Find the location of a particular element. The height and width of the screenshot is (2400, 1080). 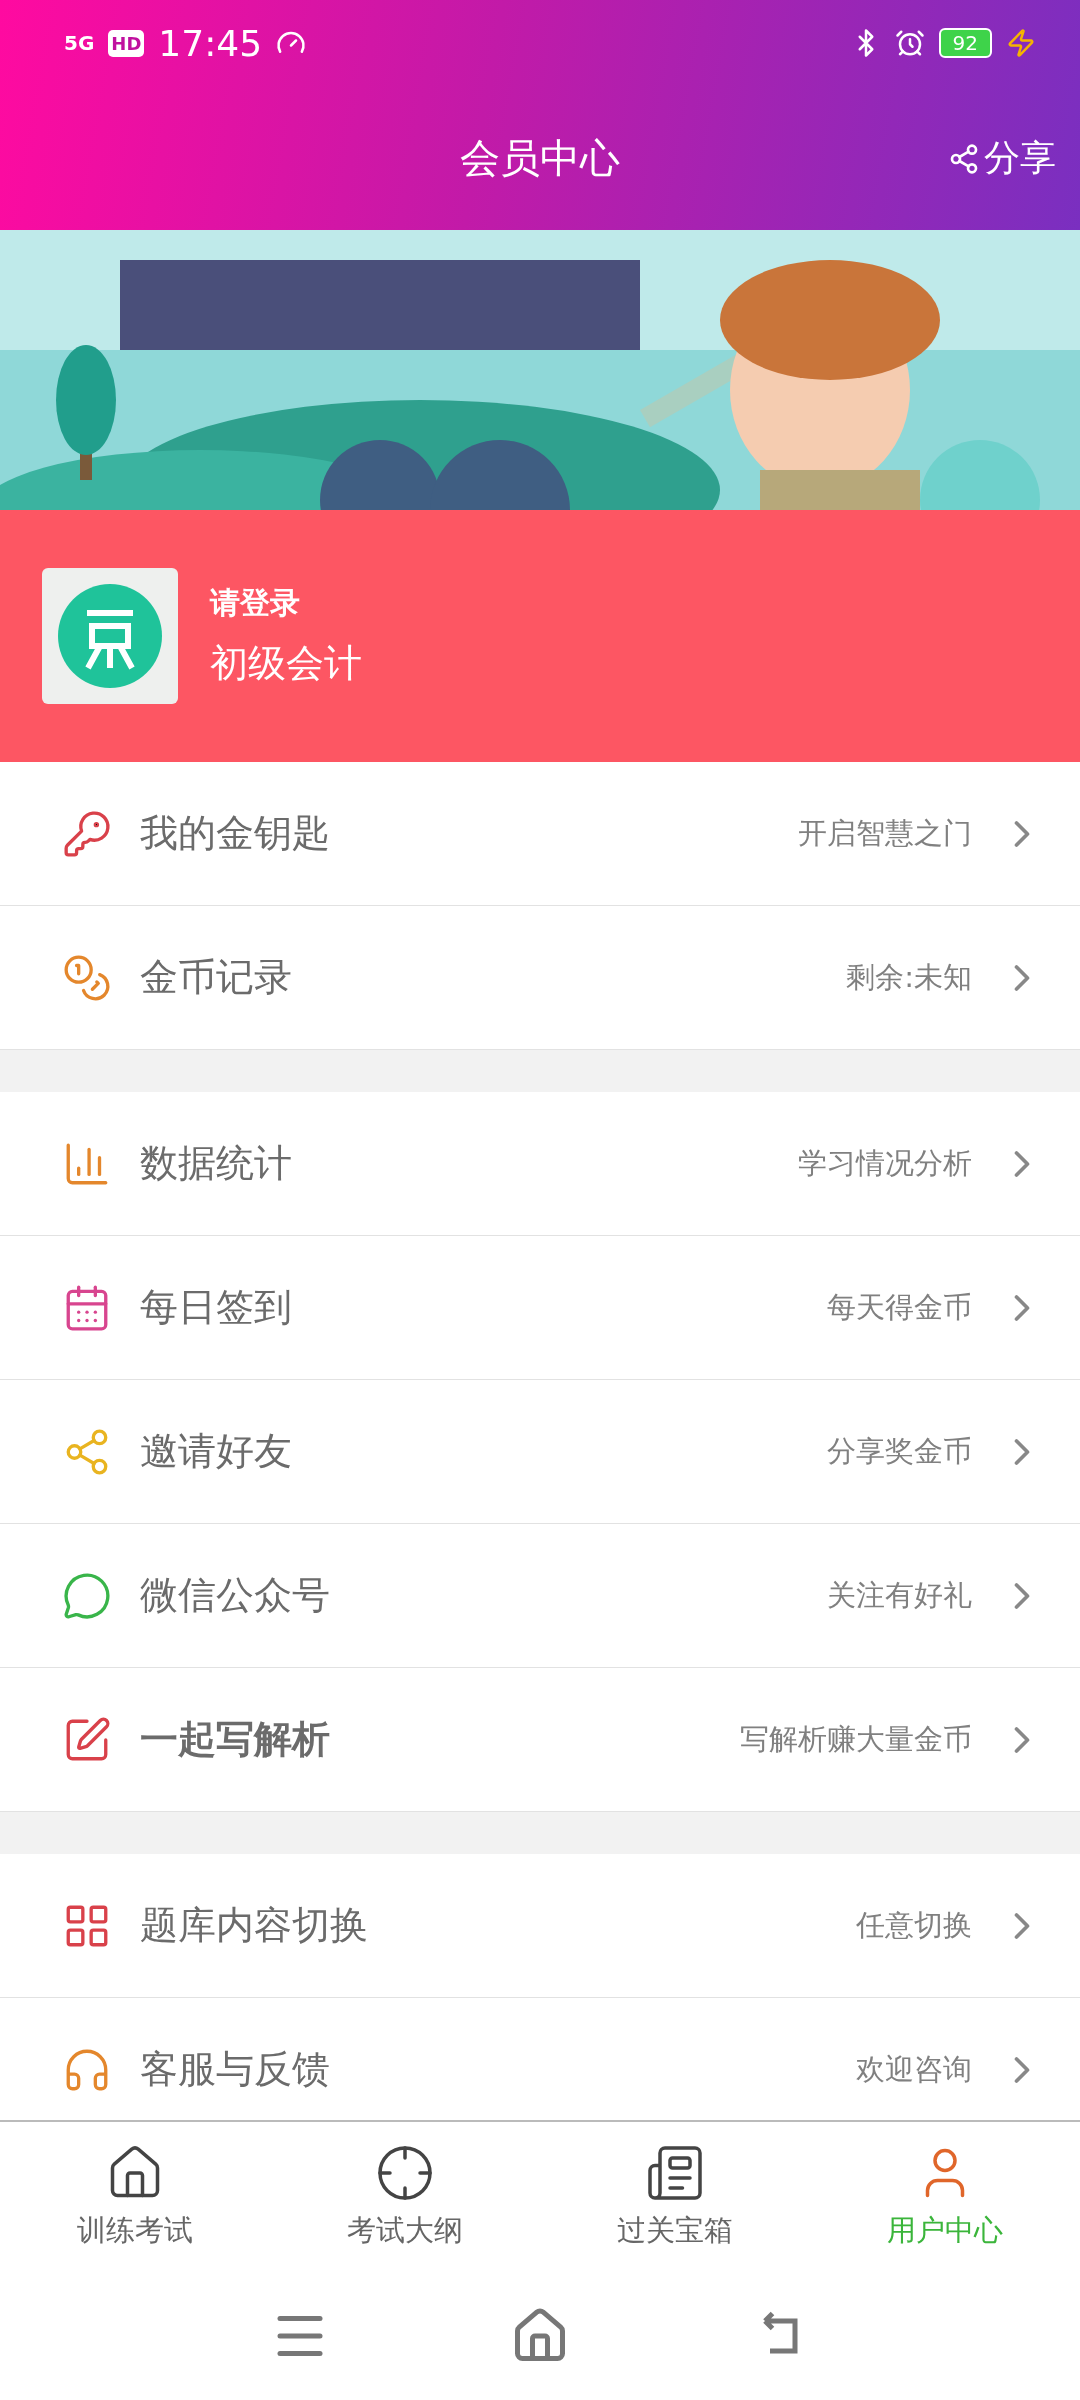

menu-row: 题库内容切换 任意切换 is located at coordinates (540, 1926).